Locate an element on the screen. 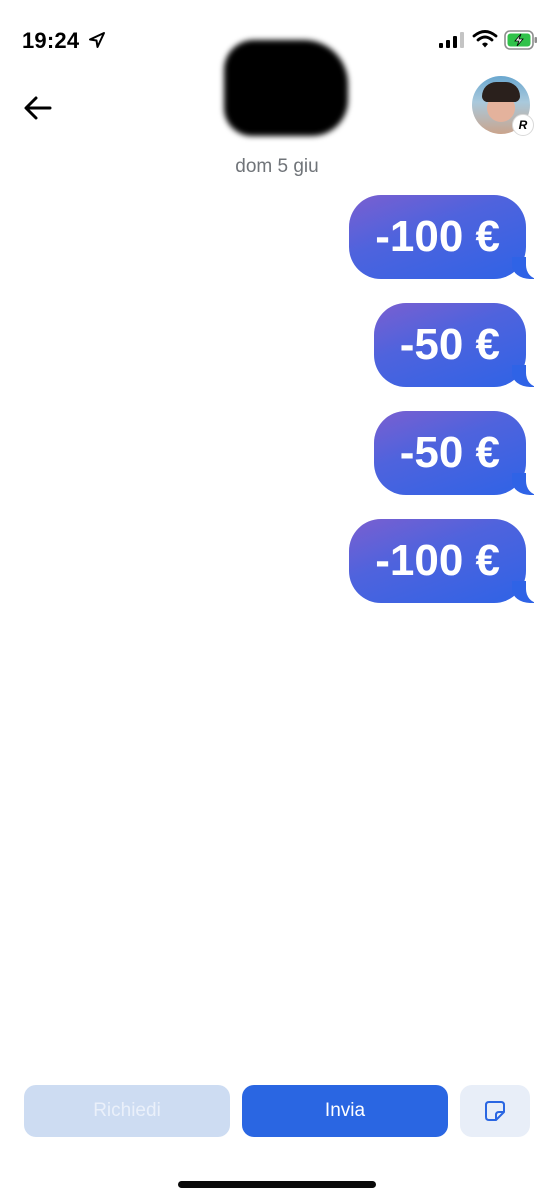 The width and height of the screenshot is (554, 1200). cellular-signal-icon is located at coordinates (451, 40).